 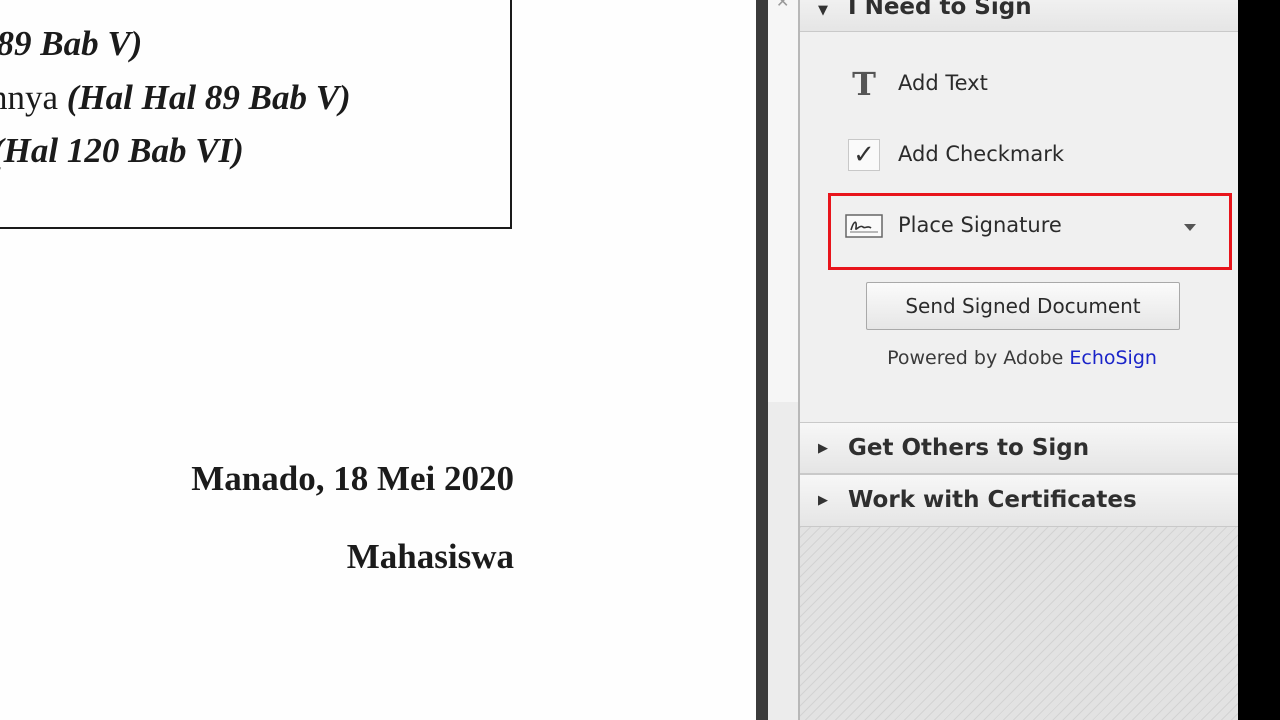 I want to click on section-get-others-to-sign: ▶ Get Others to Sign, so click(x=1019, y=448).